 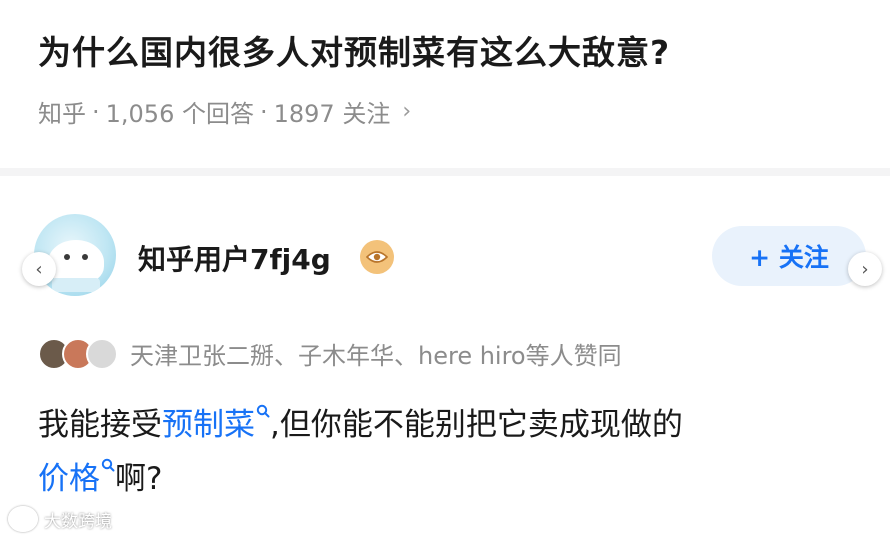 I want to click on answer-text: 我能接受, so click(x=100, y=425).